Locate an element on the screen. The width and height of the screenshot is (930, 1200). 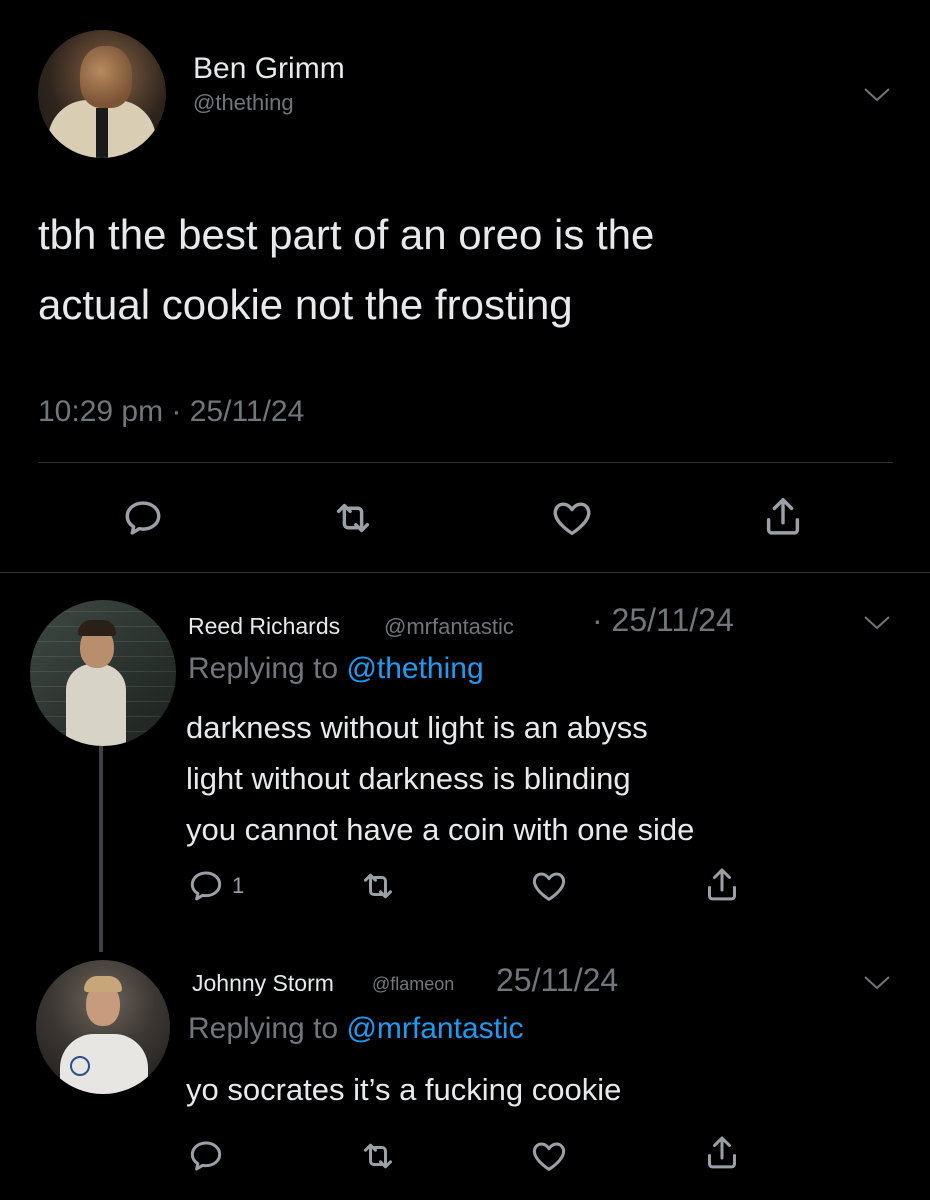
thread-connector-line is located at coordinates (101, 849).